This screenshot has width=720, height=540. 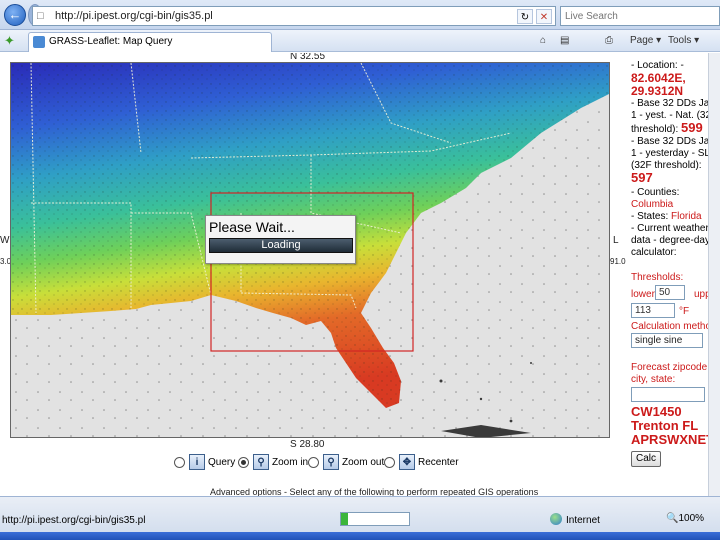 I want to click on info-icon: i, so click(x=197, y=462).